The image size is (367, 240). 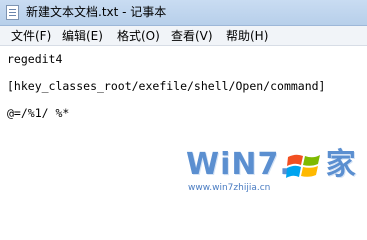 I want to click on notepad-icon, so click(x=12, y=12).